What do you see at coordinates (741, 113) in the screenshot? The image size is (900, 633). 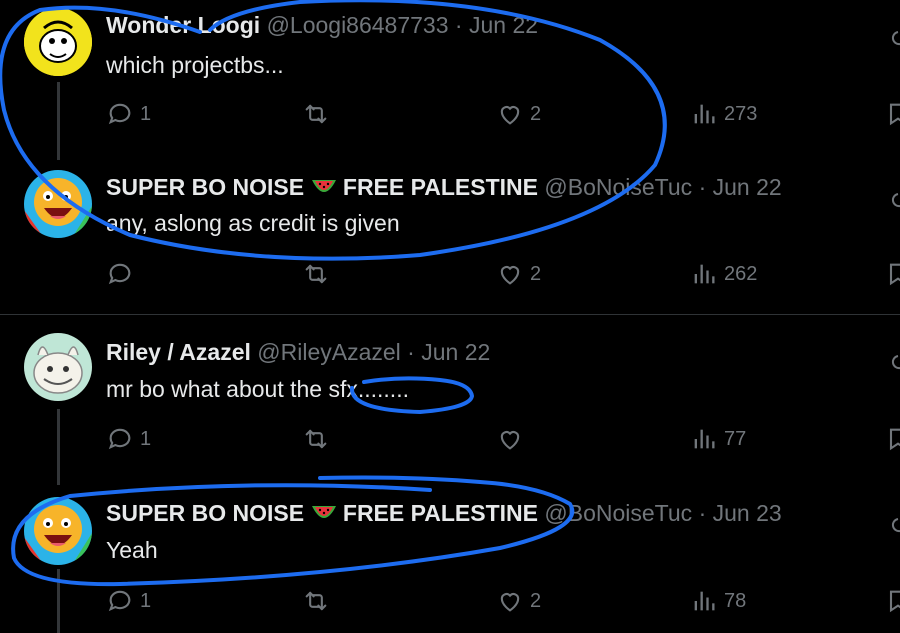 I see `views-count: 273` at bounding box center [741, 113].